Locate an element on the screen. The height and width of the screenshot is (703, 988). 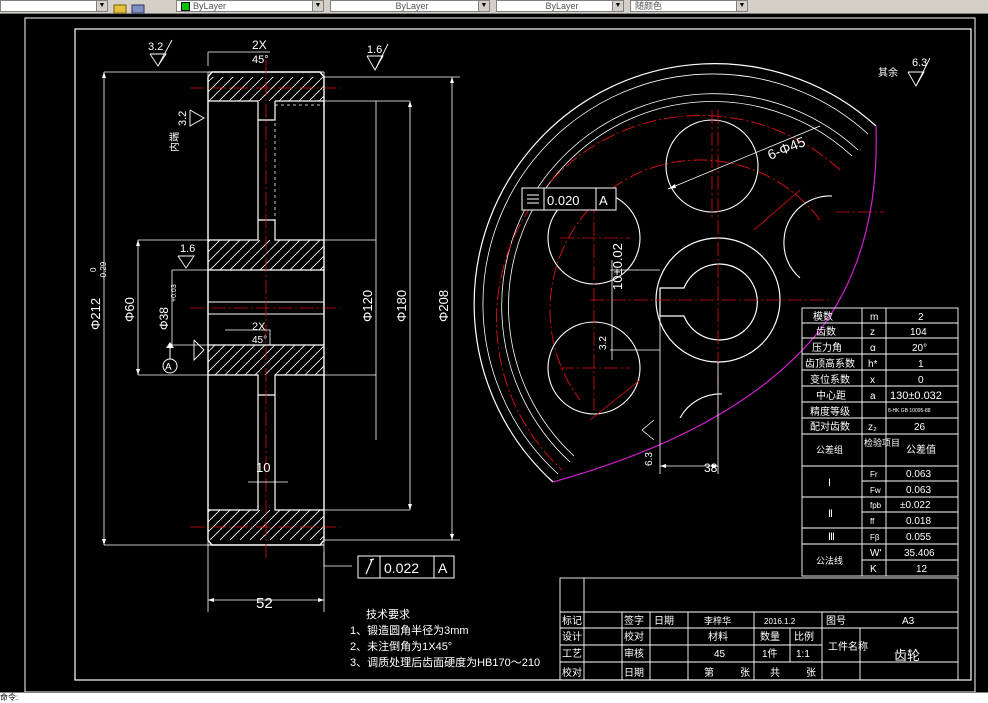
dim-web-diameter: Φ180 is located at coordinates (401, 306).